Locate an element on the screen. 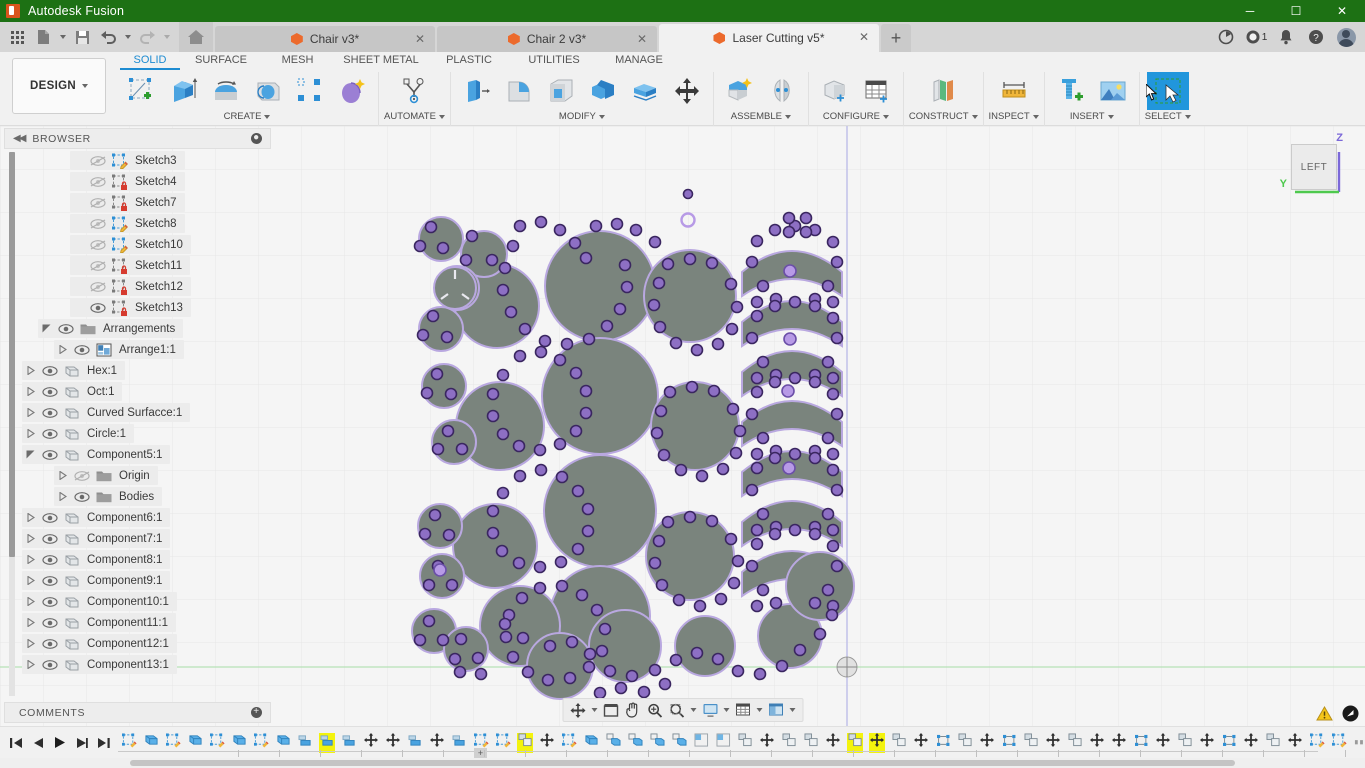  browser-item-component11-1: Component11:1 is located at coordinates (137, 622).